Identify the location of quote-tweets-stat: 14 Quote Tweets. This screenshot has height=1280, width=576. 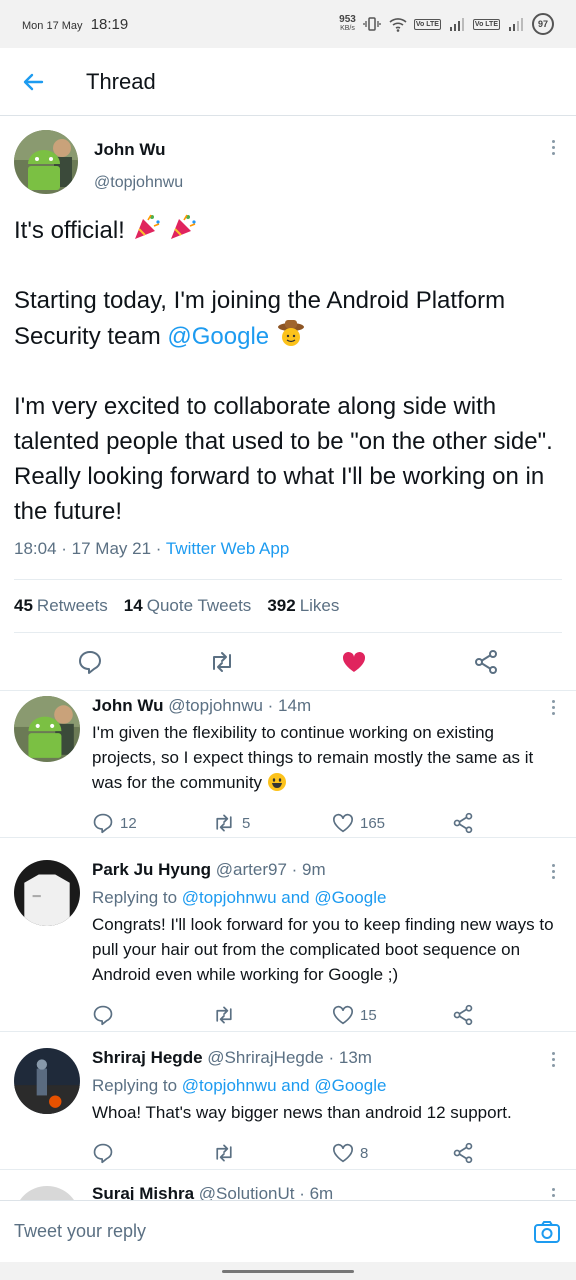
(188, 606).